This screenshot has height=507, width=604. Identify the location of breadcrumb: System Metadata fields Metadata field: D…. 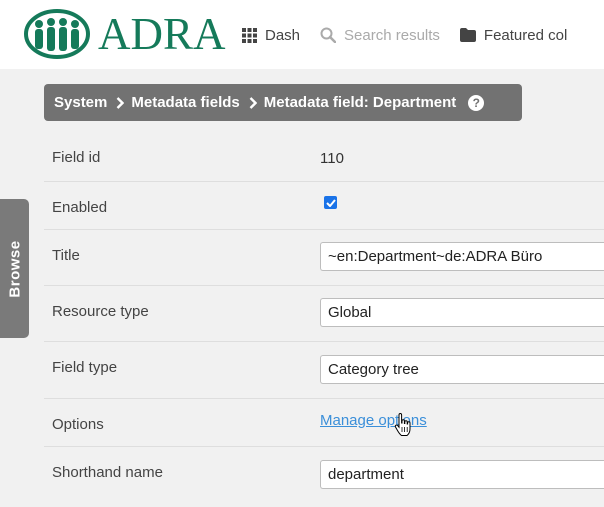
(283, 102).